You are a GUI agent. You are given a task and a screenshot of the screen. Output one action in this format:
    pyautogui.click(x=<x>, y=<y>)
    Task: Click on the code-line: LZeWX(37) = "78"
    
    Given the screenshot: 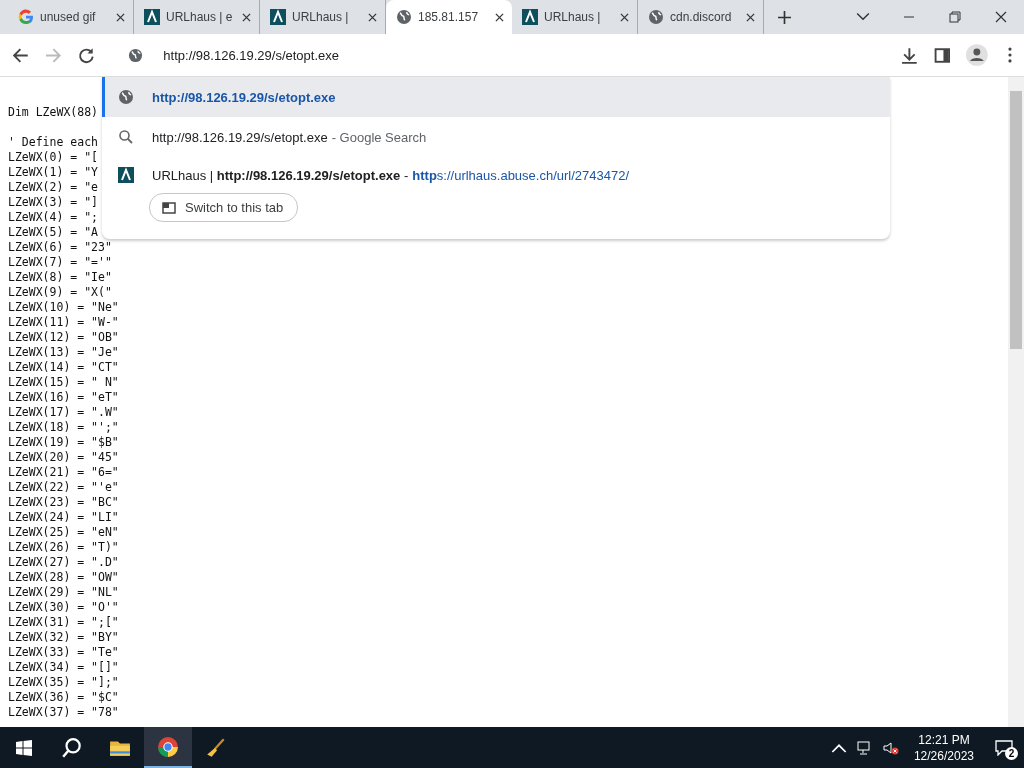 What is the action you would take?
    pyautogui.click(x=63, y=712)
    